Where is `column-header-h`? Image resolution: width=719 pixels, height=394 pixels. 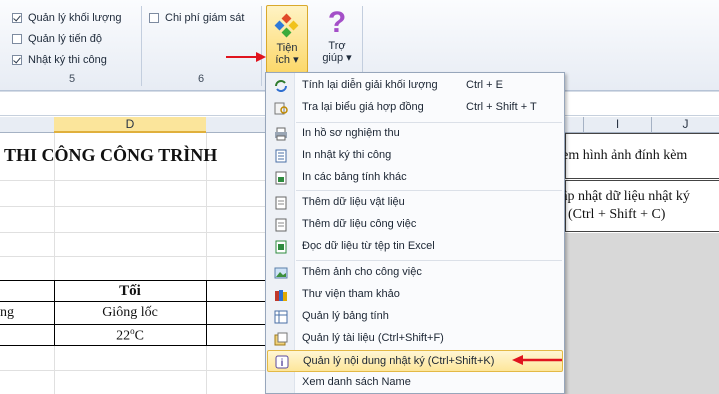
column-header-h is located at coordinates (573, 125).